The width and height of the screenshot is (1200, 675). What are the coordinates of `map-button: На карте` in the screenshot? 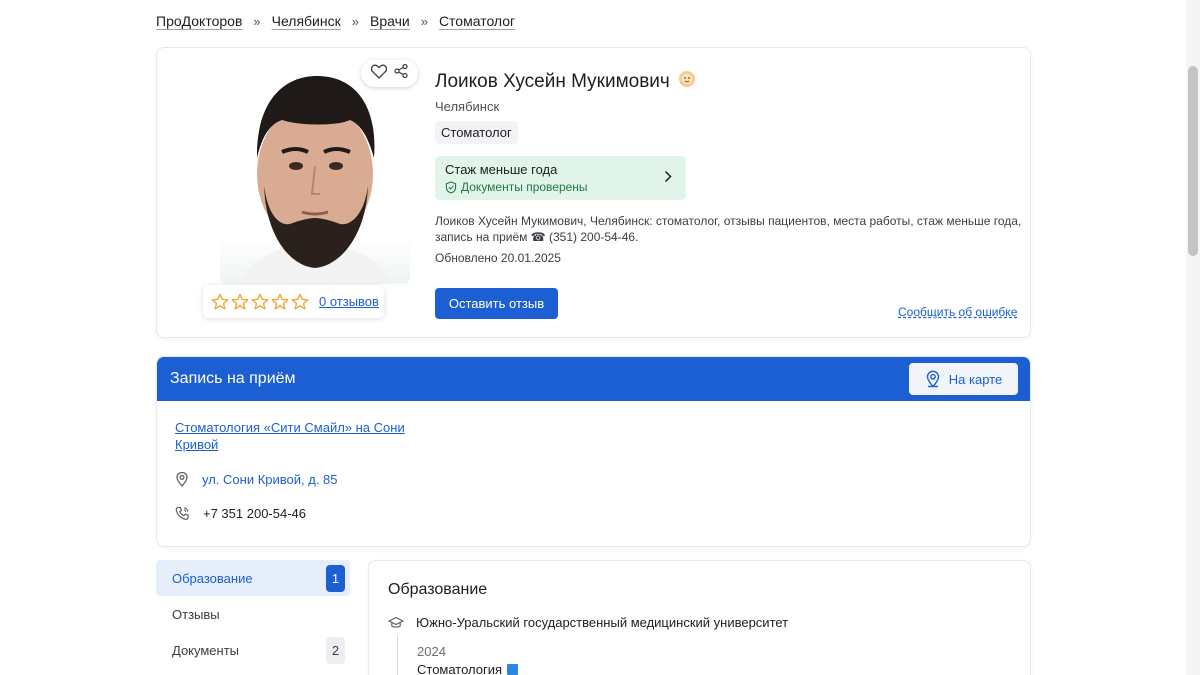 It's located at (963, 379).